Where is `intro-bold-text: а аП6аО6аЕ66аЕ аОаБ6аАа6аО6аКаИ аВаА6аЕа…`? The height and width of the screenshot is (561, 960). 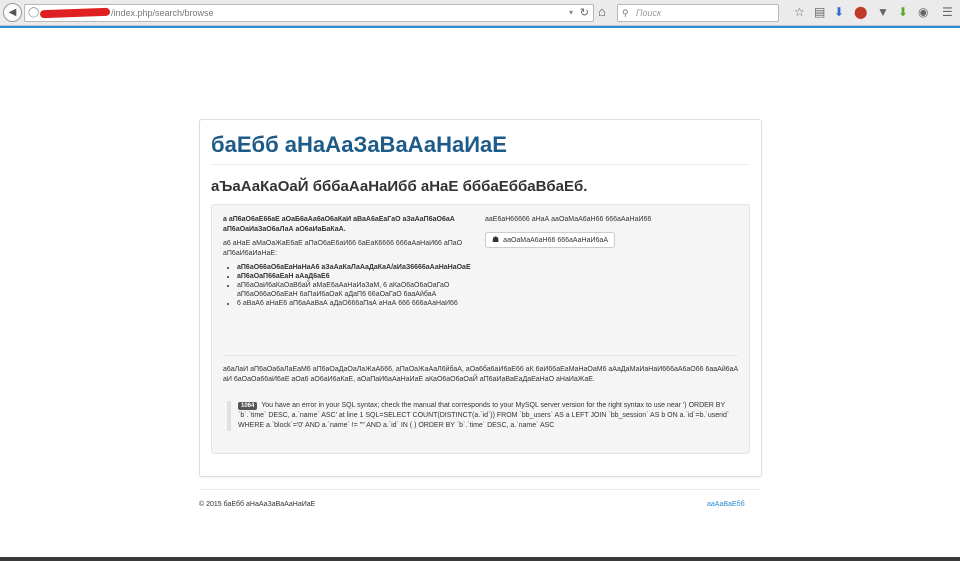
intro-bold-text: а аП6аО6аЕ66аЕ аОаБ6аАа6аО6аКаИ аВаА6аЕа… is located at coordinates (339, 224).